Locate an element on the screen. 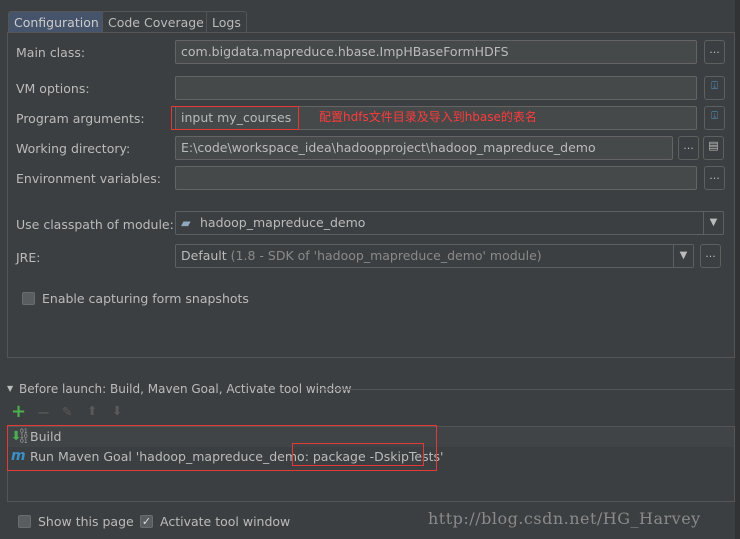 This screenshot has height=539, width=740. add-icon: + is located at coordinates (18, 411).